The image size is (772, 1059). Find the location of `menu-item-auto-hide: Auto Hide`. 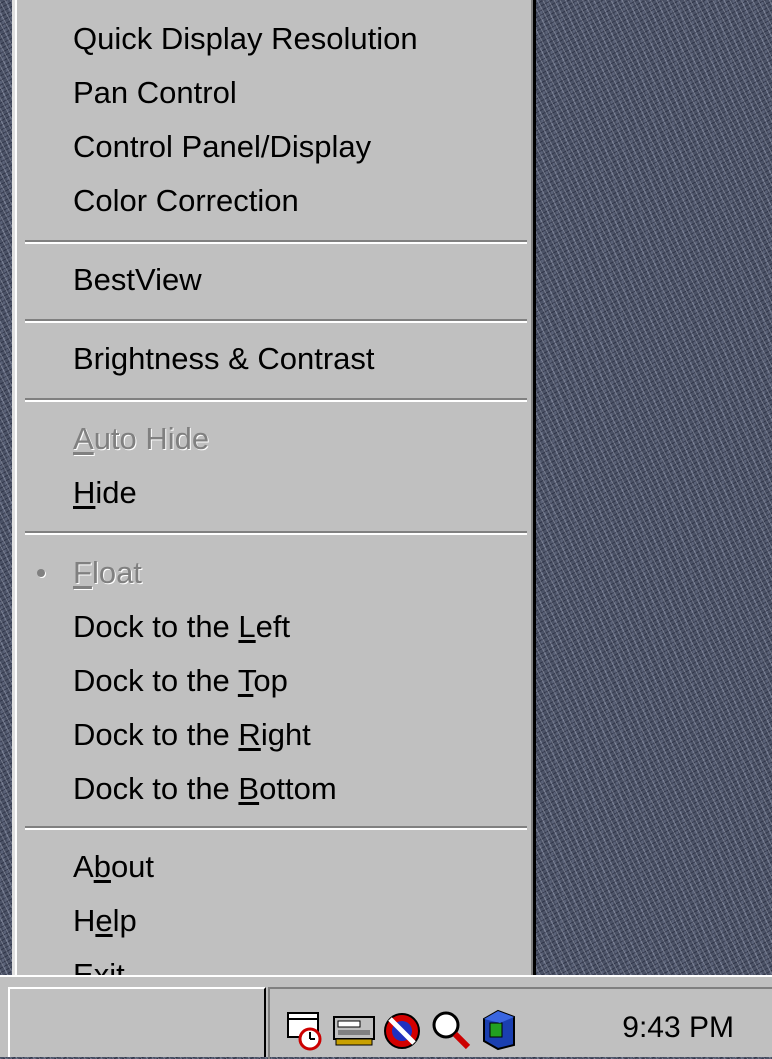

menu-item-auto-hide: Auto Hide is located at coordinates (273, 439).